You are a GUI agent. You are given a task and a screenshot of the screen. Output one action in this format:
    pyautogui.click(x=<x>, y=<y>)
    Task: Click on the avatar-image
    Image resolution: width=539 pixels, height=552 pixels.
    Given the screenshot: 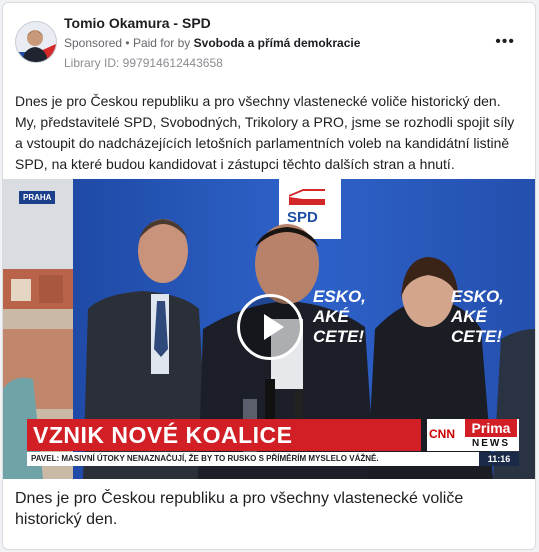 What is the action you would take?
    pyautogui.click(x=36, y=42)
    